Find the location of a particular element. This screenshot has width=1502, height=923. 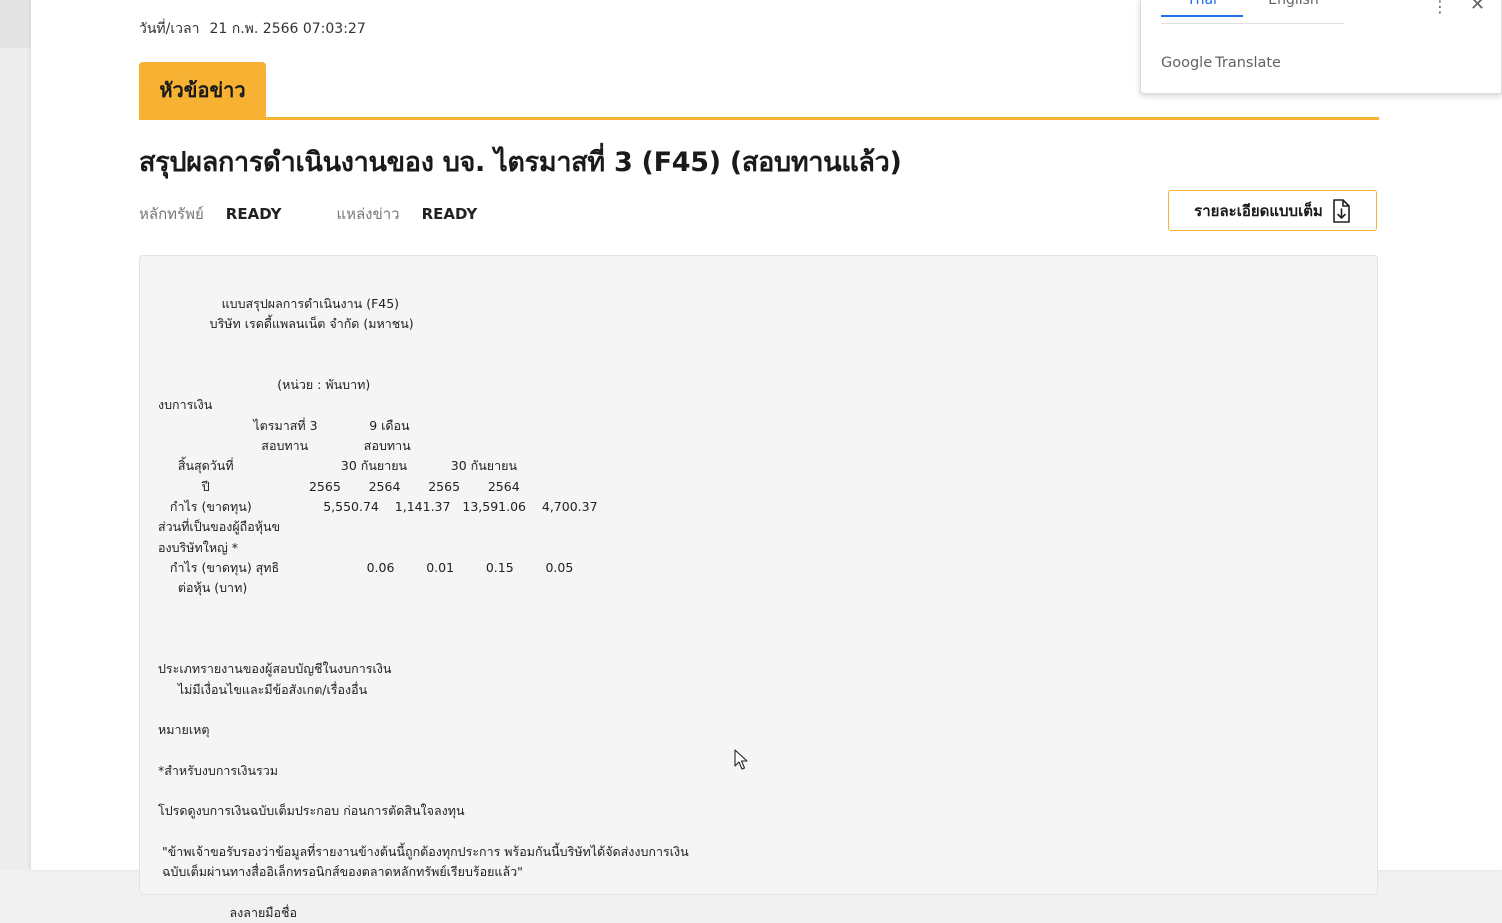

full-detail-button: รายละเอียดแบบเต็ม is located at coordinates (1272, 210).